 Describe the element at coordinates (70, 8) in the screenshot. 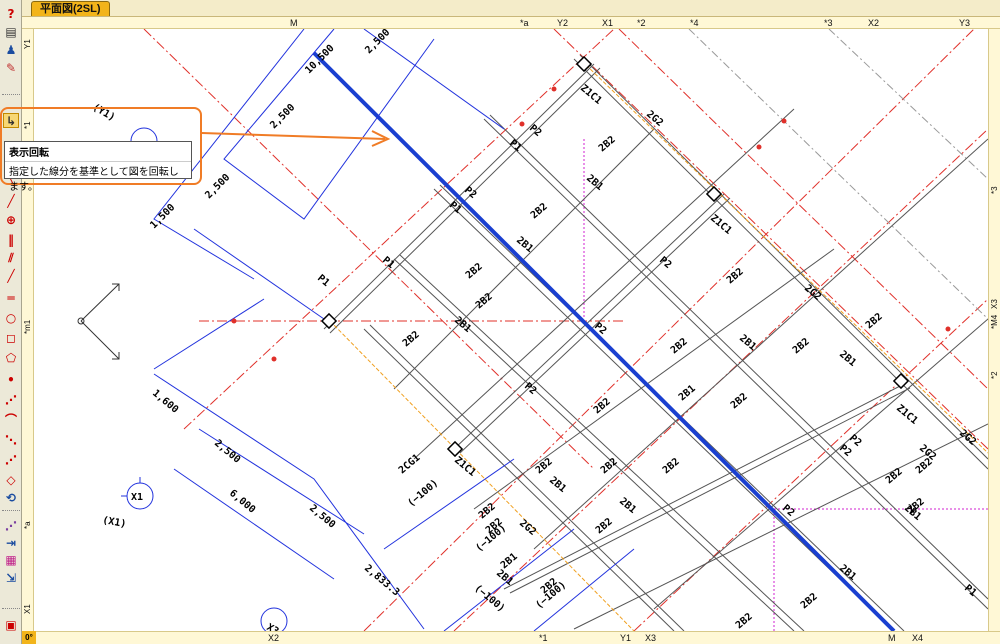

I see `tab-floor-plan: 平面図(2SL)` at that location.